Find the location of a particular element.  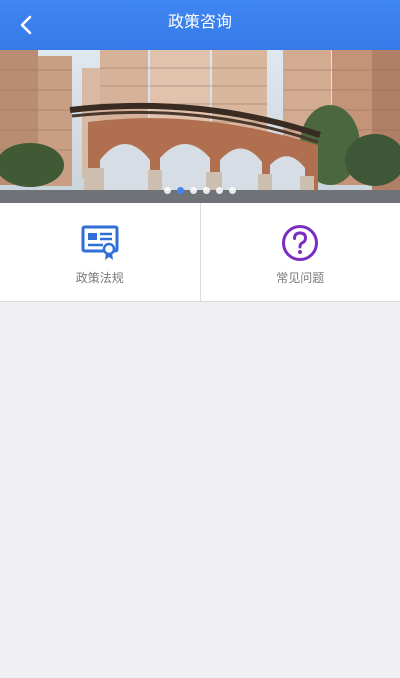

app-header: 政策咨询 is located at coordinates (200, 25).